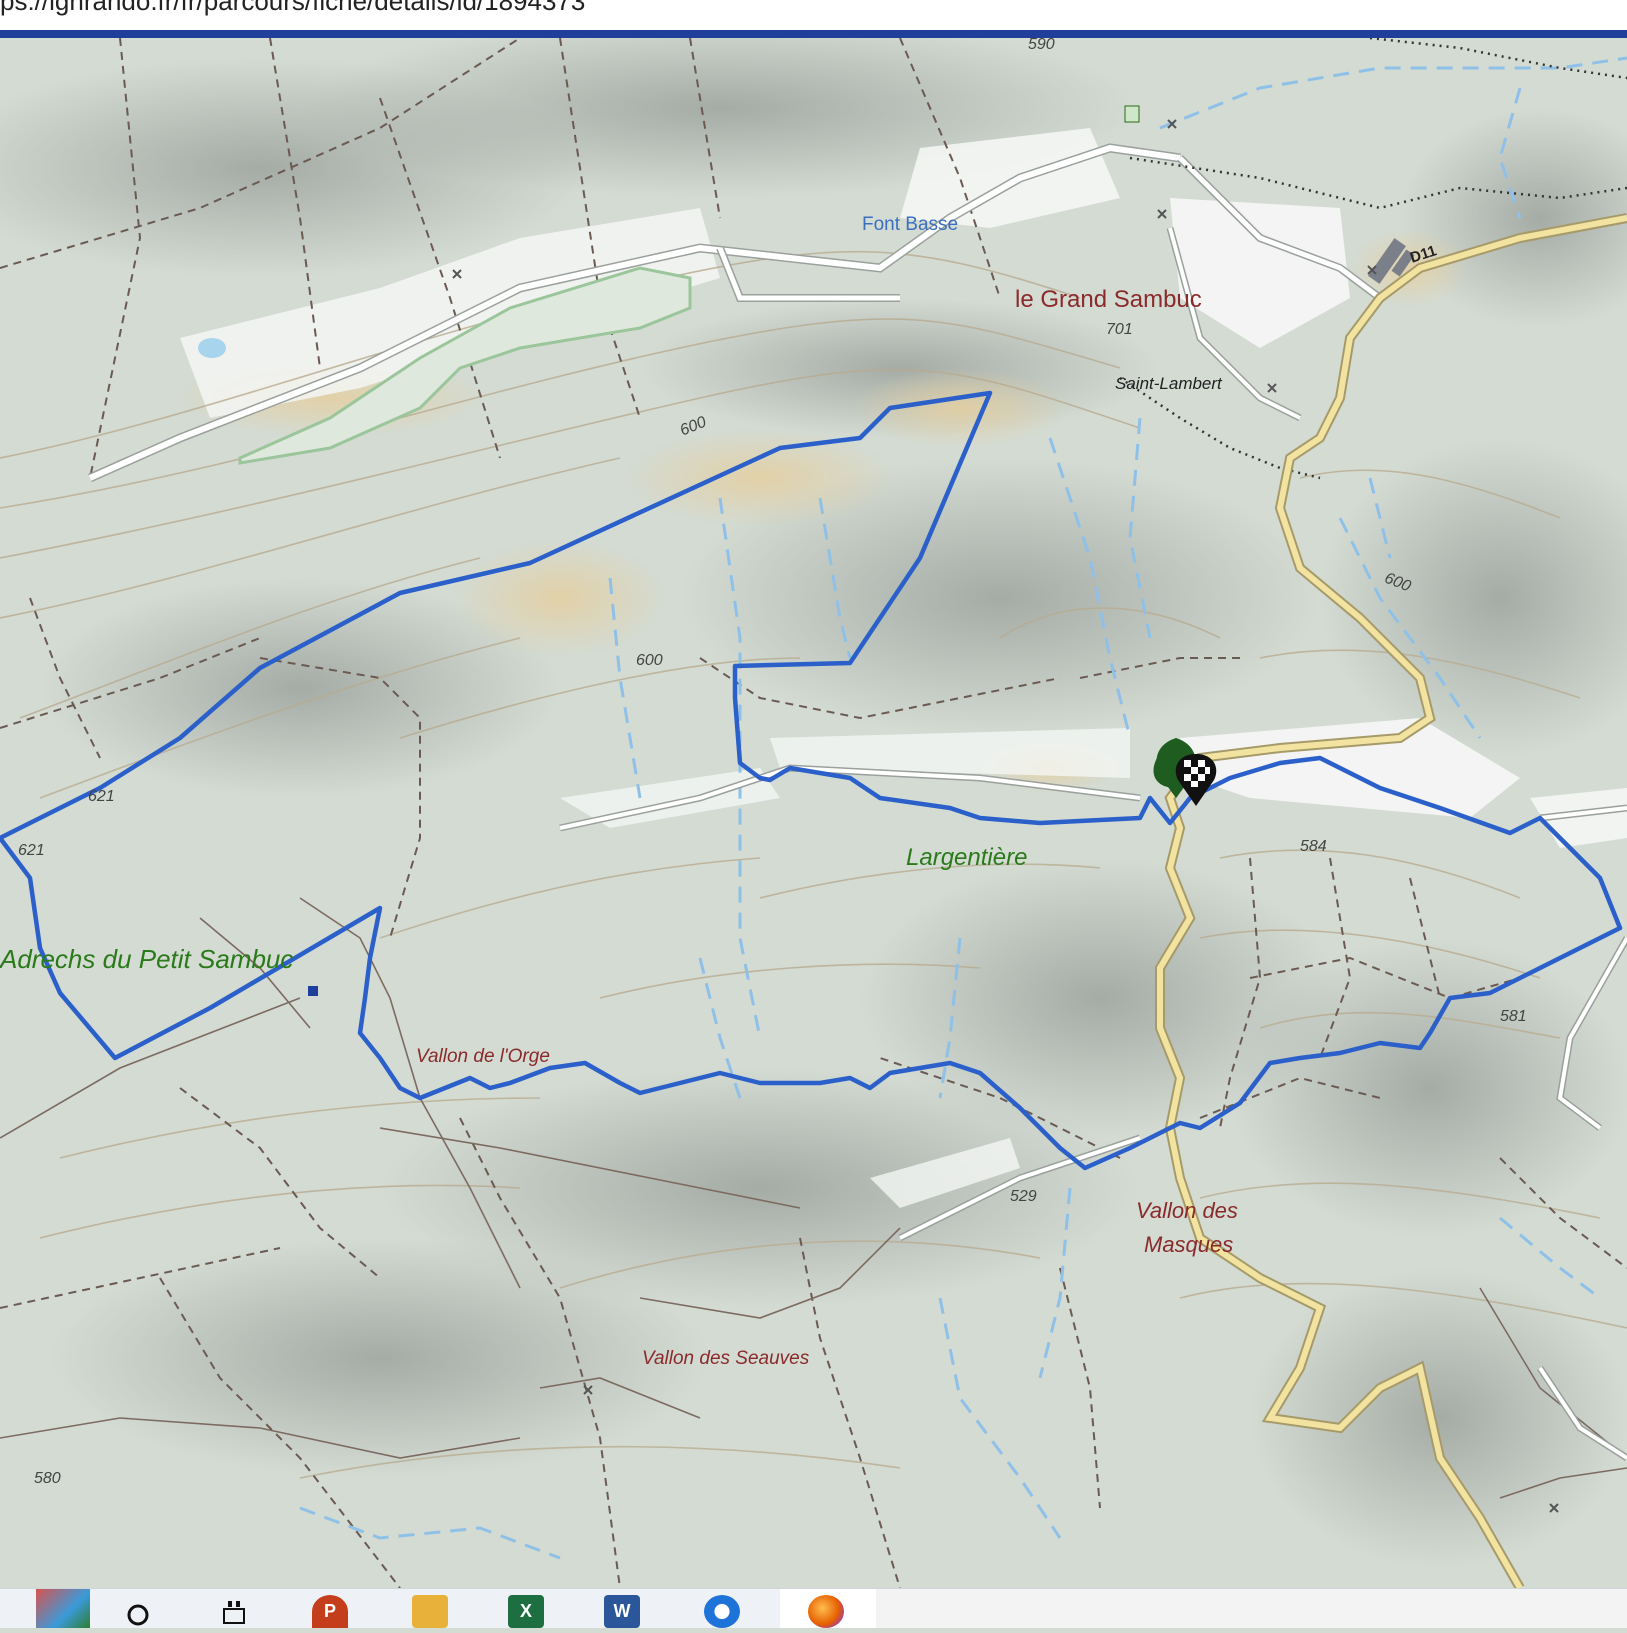 Image resolution: width=1627 pixels, height=1633 pixels. I want to click on elev-581: 581, so click(1513, 1016).